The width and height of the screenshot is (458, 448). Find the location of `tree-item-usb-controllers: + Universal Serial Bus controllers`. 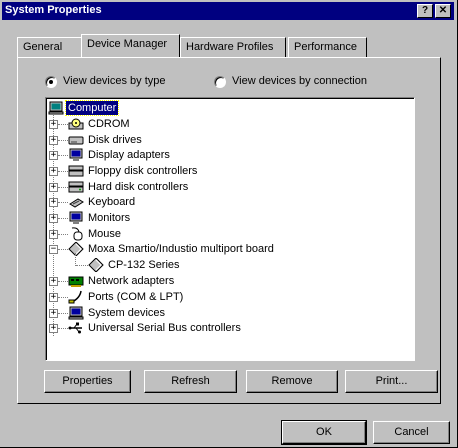

tree-item-usb-controllers: + Universal Serial Bus controllers is located at coordinates (226, 328).